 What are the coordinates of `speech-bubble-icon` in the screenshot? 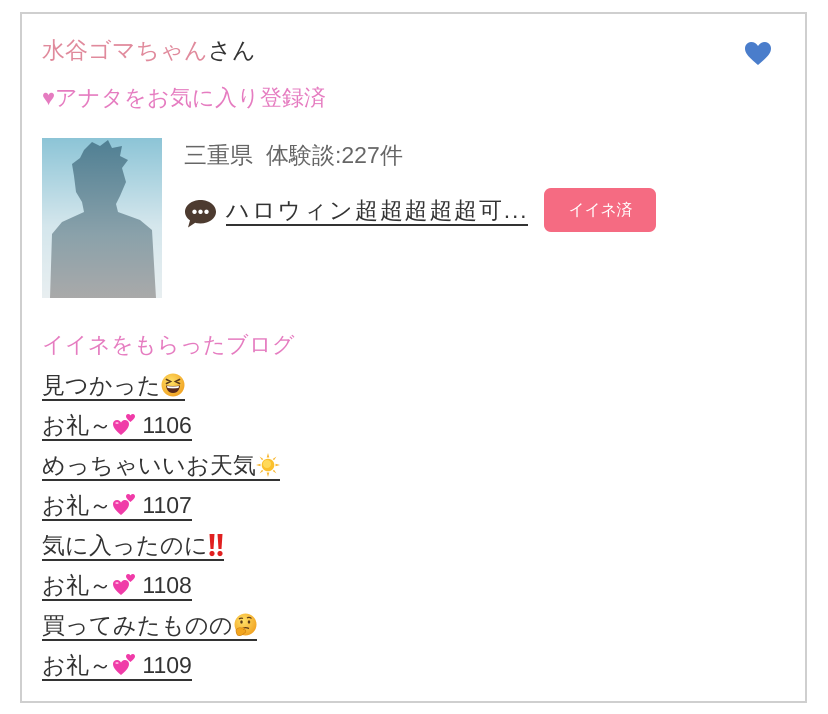 It's located at (200, 213).